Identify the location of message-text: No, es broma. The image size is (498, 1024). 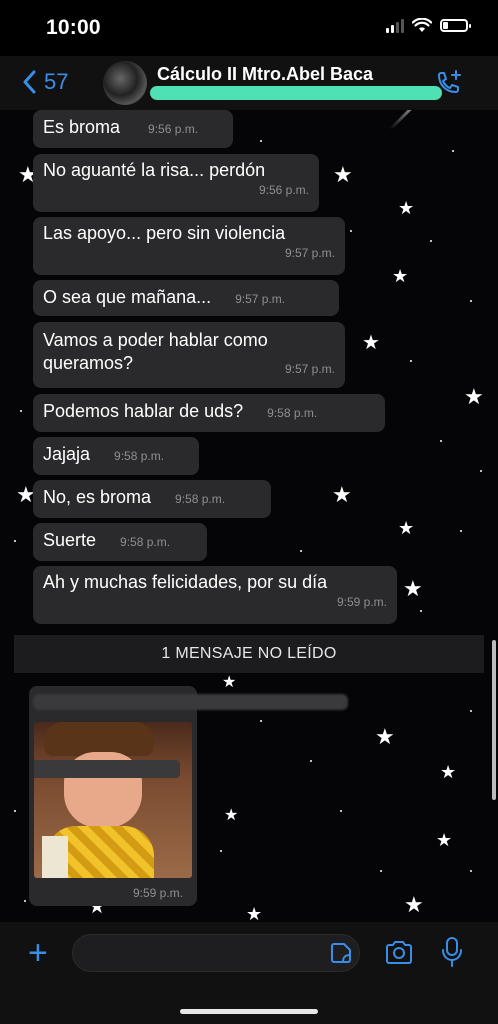
(97, 497).